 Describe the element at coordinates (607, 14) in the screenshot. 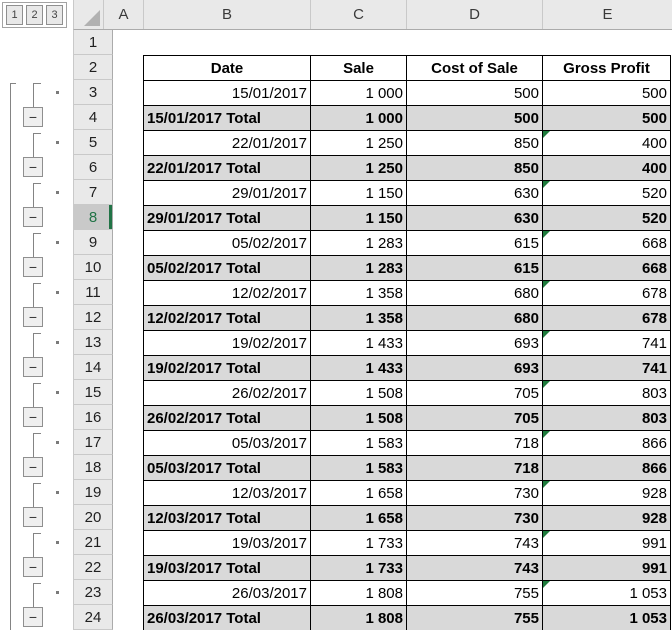

I see `column-header-e: E` at that location.